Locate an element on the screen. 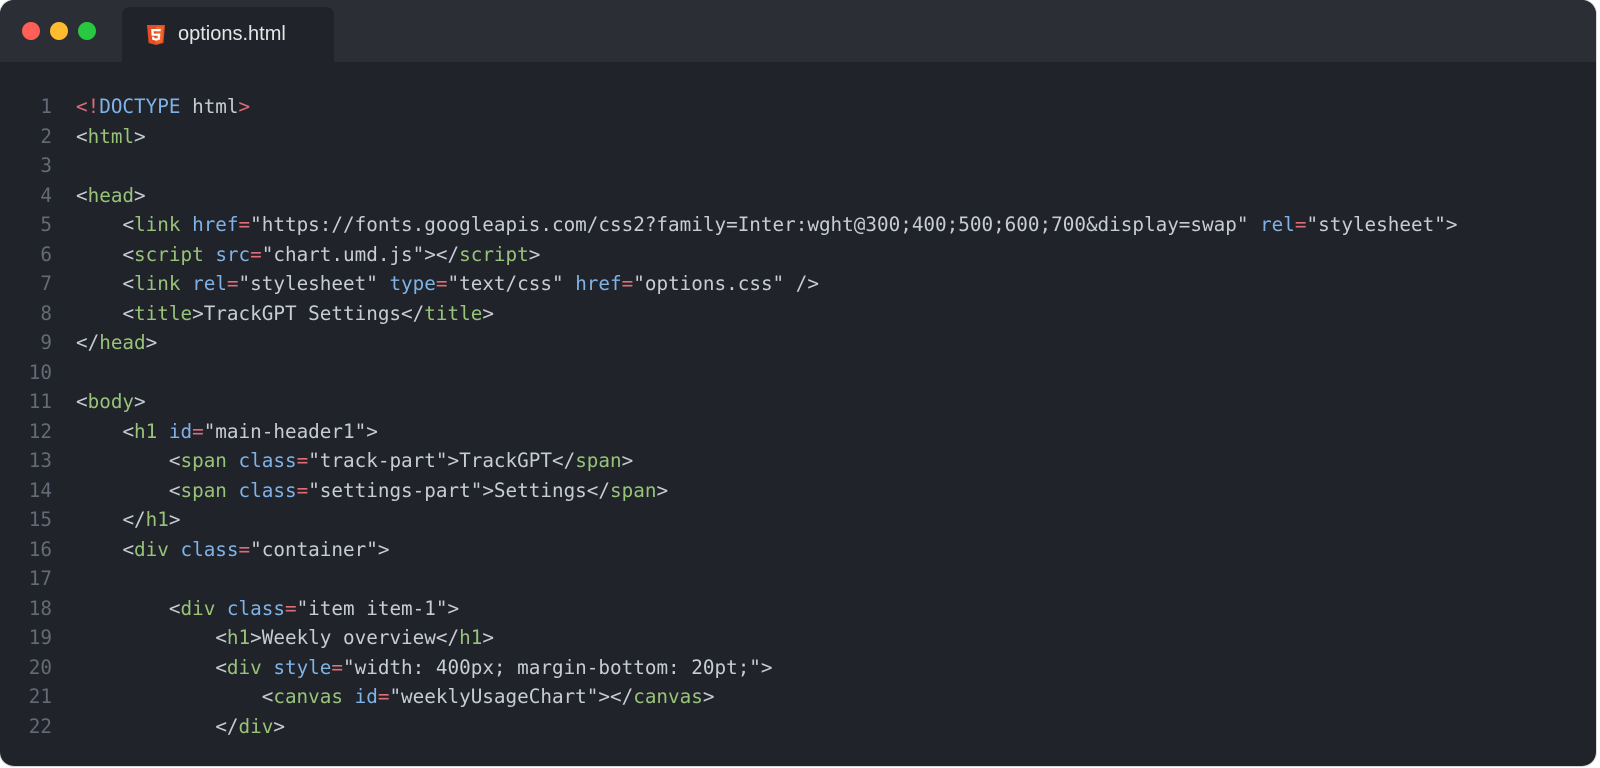 The image size is (1600, 768). token-bang: <! is located at coordinates (88, 106).